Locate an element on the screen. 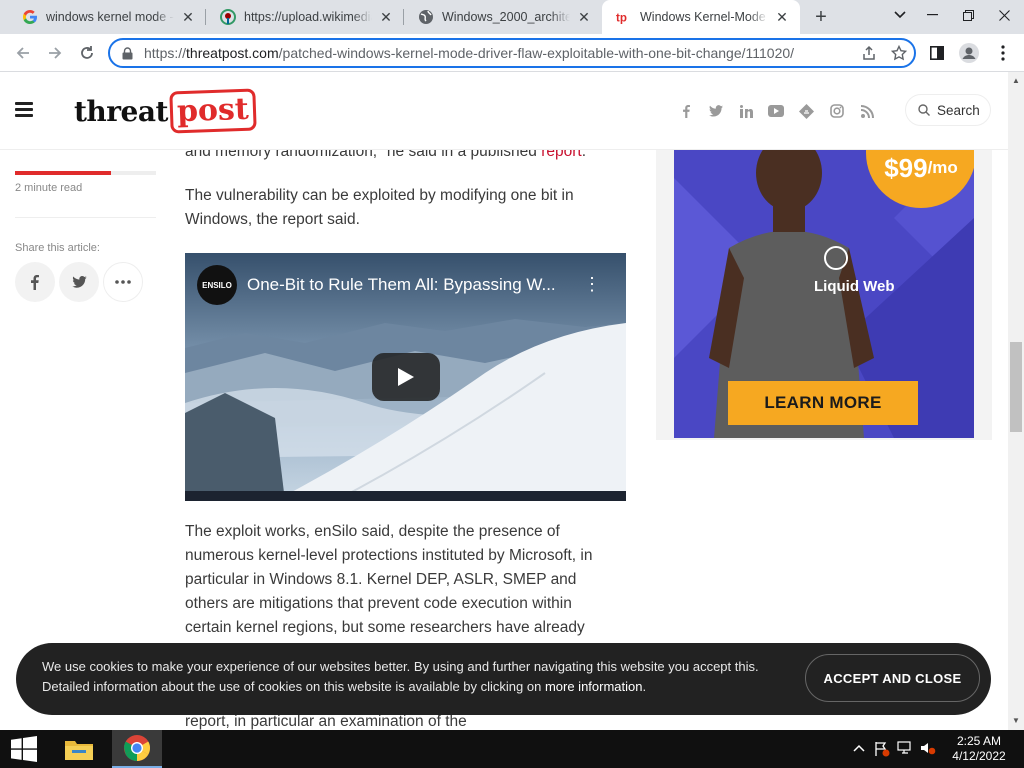  tab-title: https://upload.wikimedia is located at coordinates (308, 17).